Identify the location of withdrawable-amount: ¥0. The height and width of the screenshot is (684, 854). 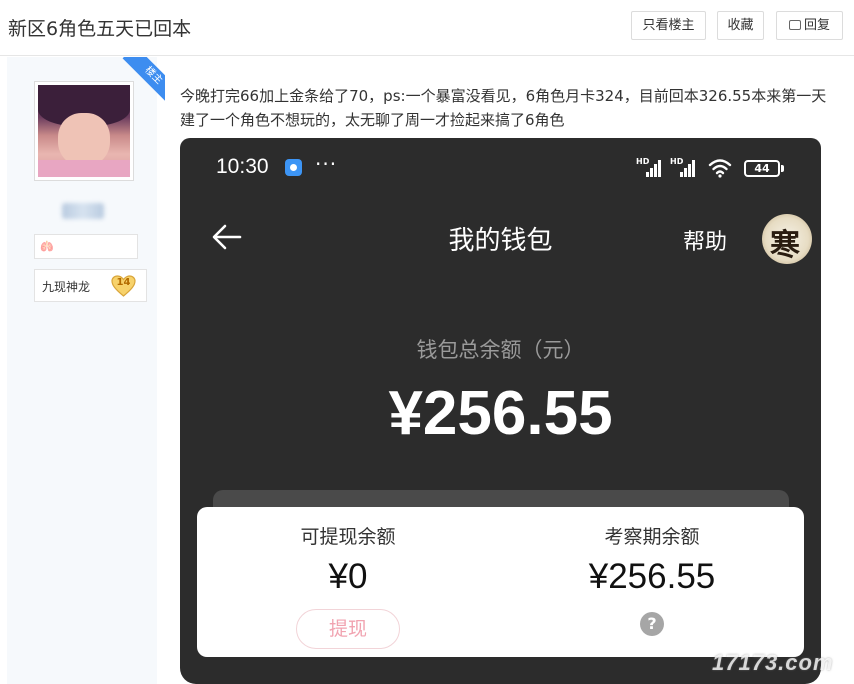
(348, 576).